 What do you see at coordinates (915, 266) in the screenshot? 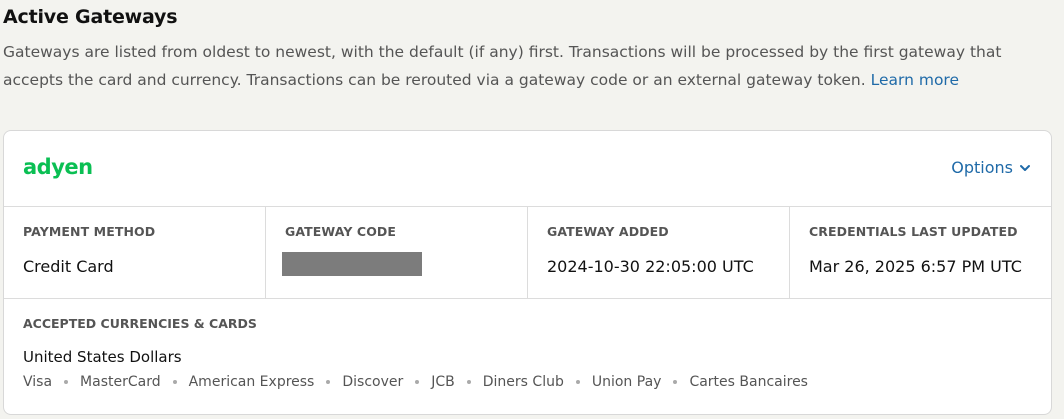
I see `credentials-updated-value: Mar 26, 2025 6:57 PM UTC` at bounding box center [915, 266].